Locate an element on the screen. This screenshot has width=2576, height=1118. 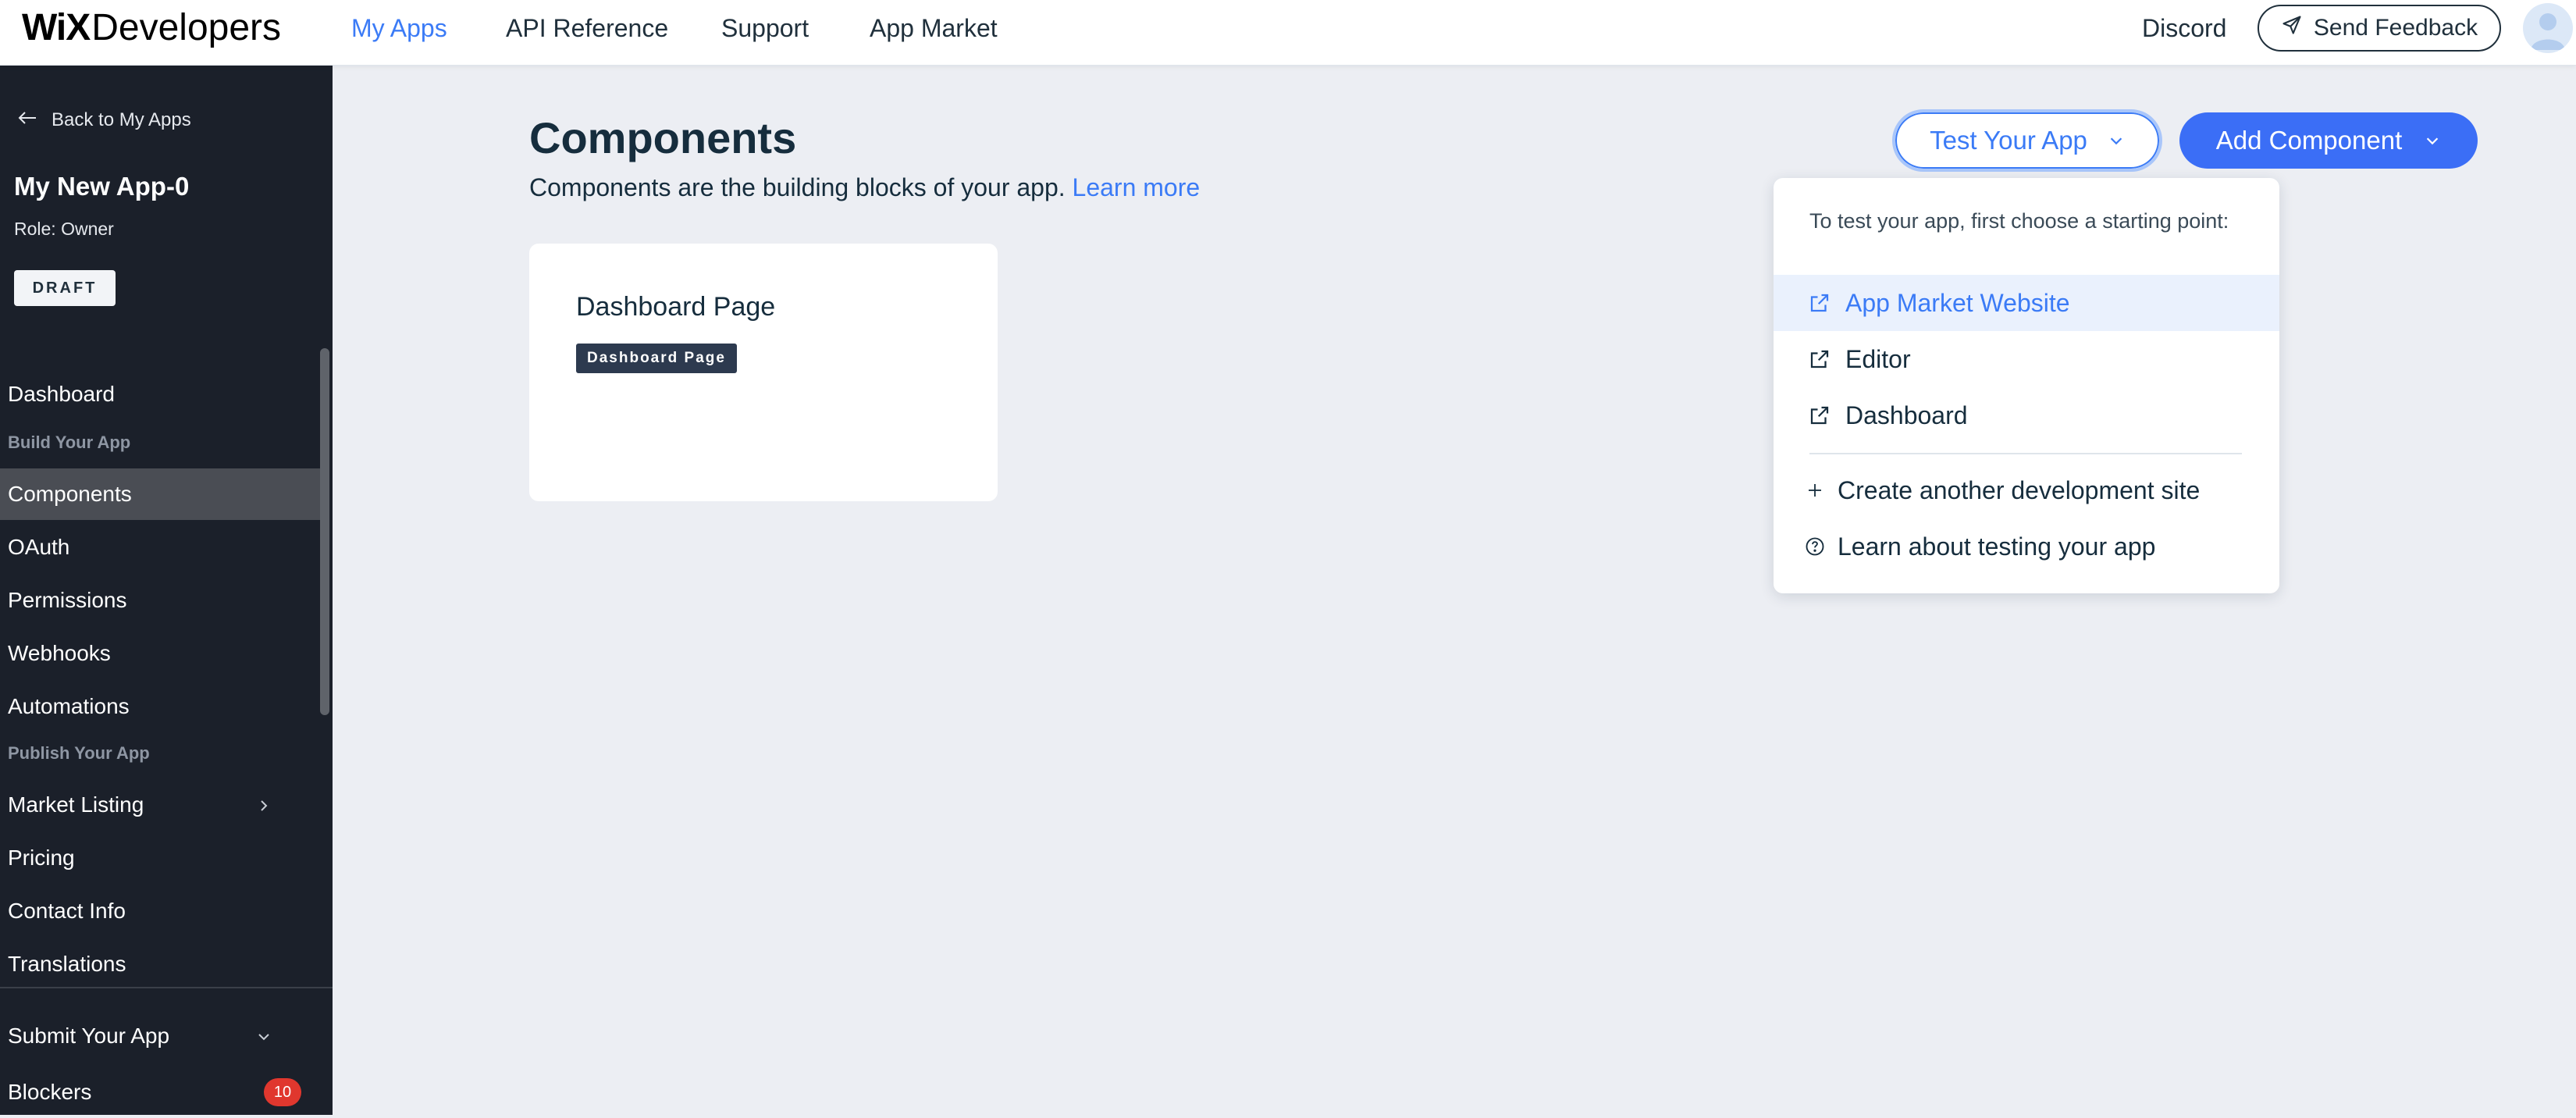
sidebar-divider is located at coordinates (166, 987).